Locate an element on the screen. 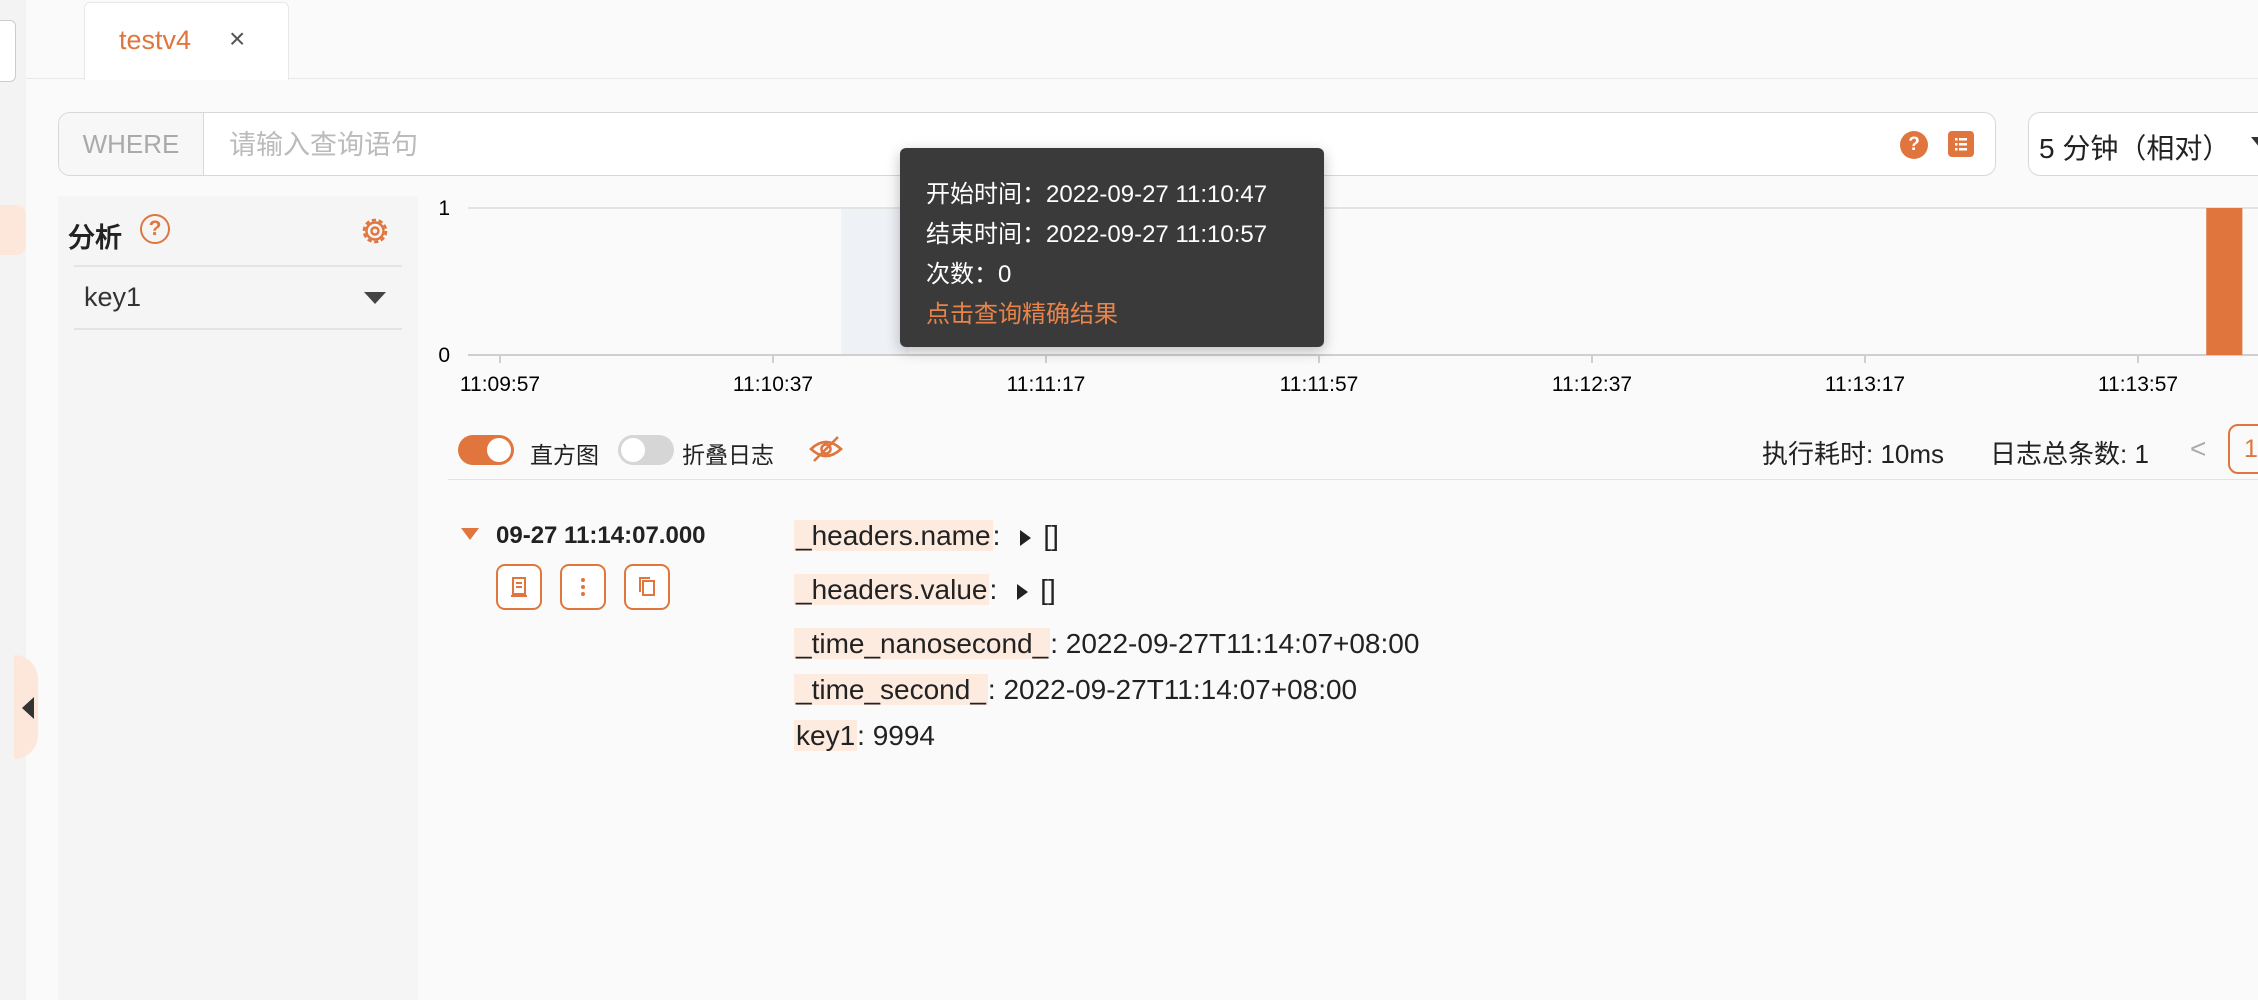 This screenshot has height=1000, width=2258. chevron-left-icon is located at coordinates (28, 708).